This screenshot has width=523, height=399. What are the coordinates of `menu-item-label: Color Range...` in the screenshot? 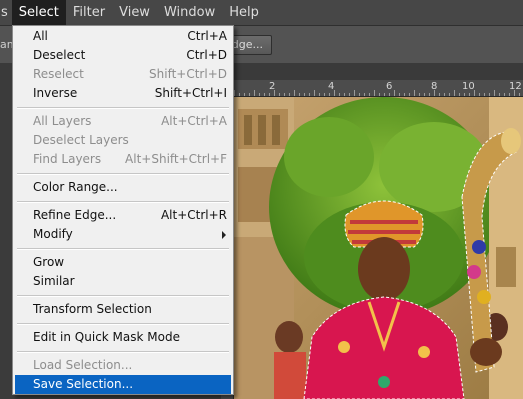 It's located at (75, 187).